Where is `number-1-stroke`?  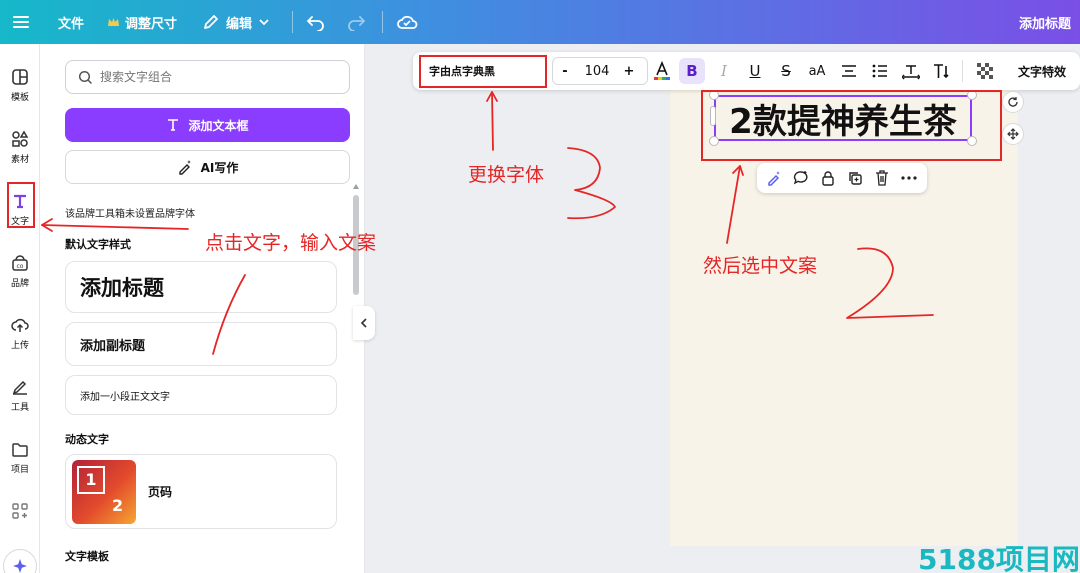
number-1-stroke is located at coordinates (229, 314).